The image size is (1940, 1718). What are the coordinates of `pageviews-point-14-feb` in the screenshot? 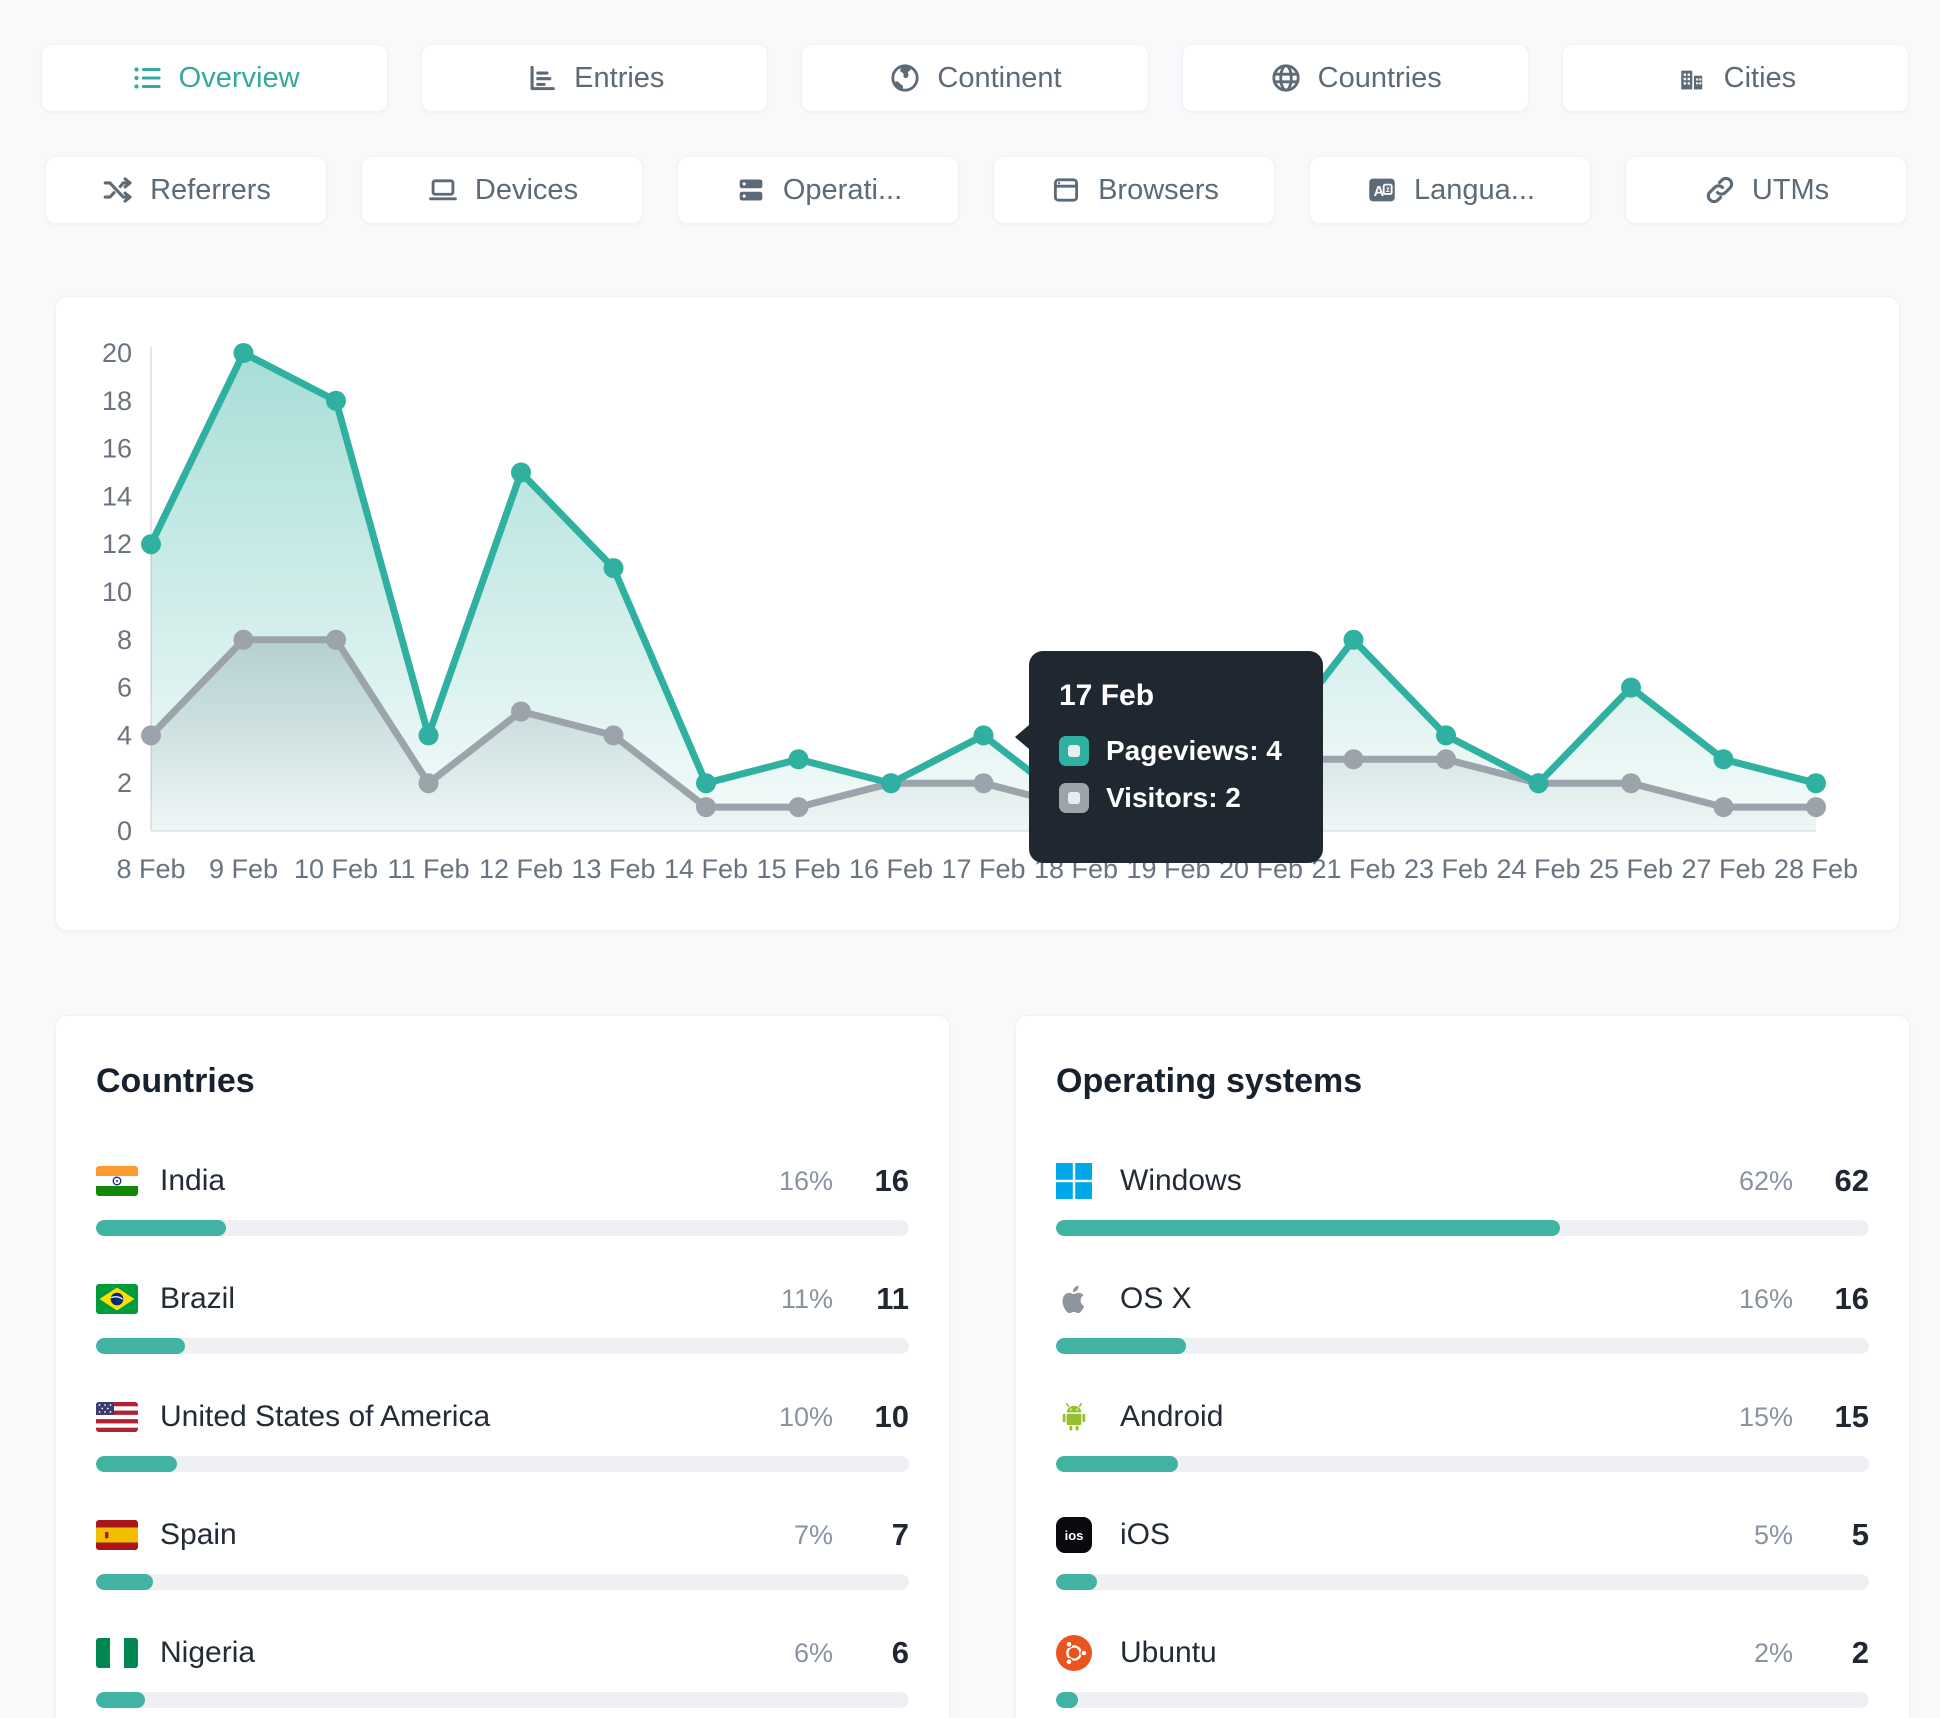 It's located at (706, 783).